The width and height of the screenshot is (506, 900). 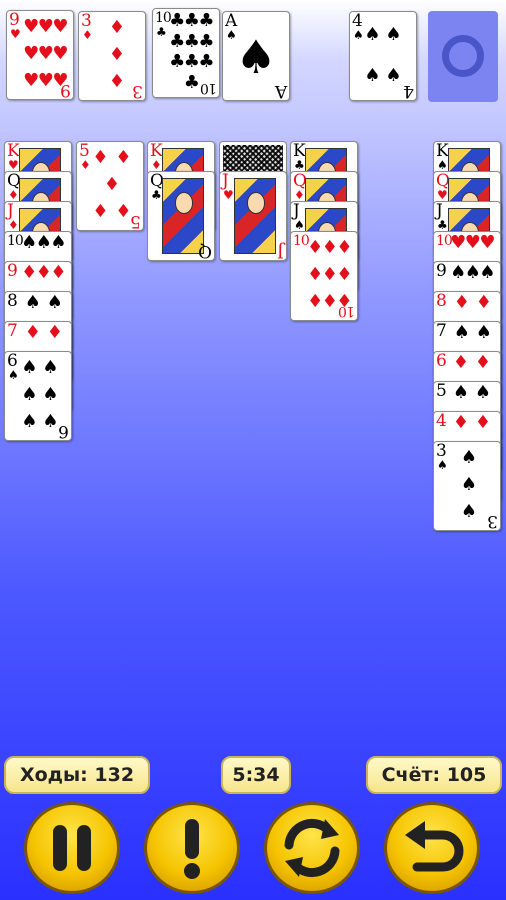 I want to click on card: 6 ♠ ♠ ♠ ♠ ♠ ♠ ♠ 6, so click(x=38, y=396).